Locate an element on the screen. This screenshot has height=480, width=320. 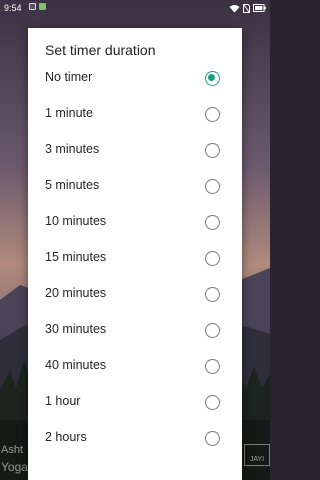
timer-option: 5 minutes is located at coordinates (135, 186).